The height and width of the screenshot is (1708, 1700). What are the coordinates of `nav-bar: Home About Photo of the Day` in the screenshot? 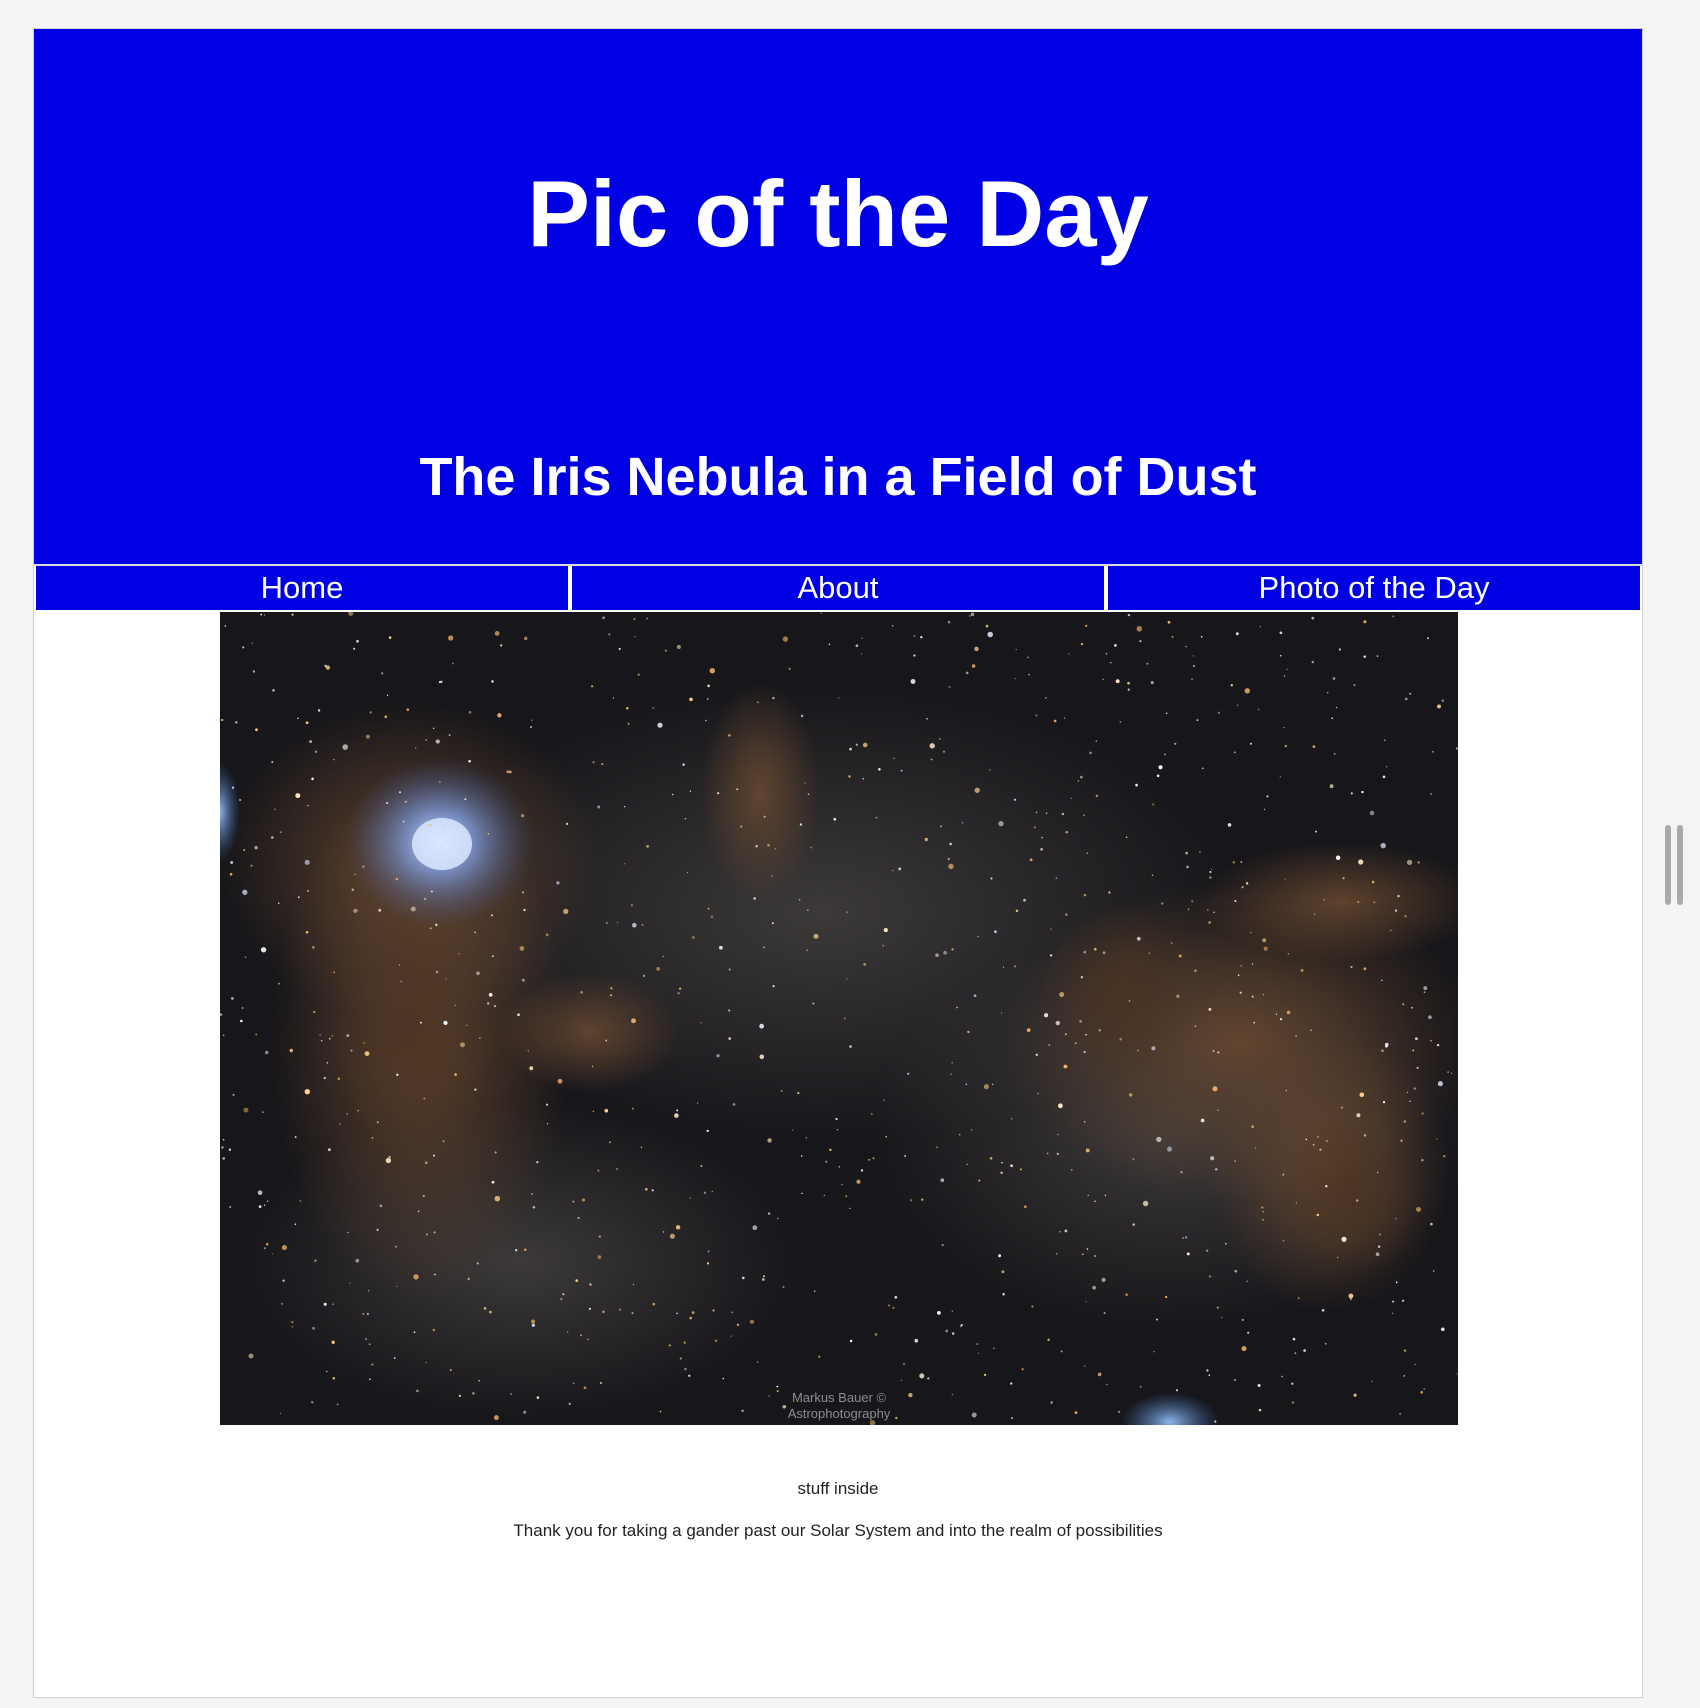 It's located at (838, 588).